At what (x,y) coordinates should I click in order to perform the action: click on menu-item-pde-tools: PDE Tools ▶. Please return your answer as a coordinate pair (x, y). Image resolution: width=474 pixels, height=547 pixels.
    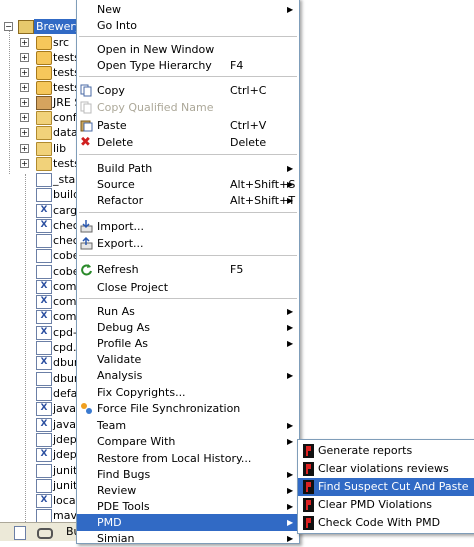
    Looking at the image, I should click on (188, 506).